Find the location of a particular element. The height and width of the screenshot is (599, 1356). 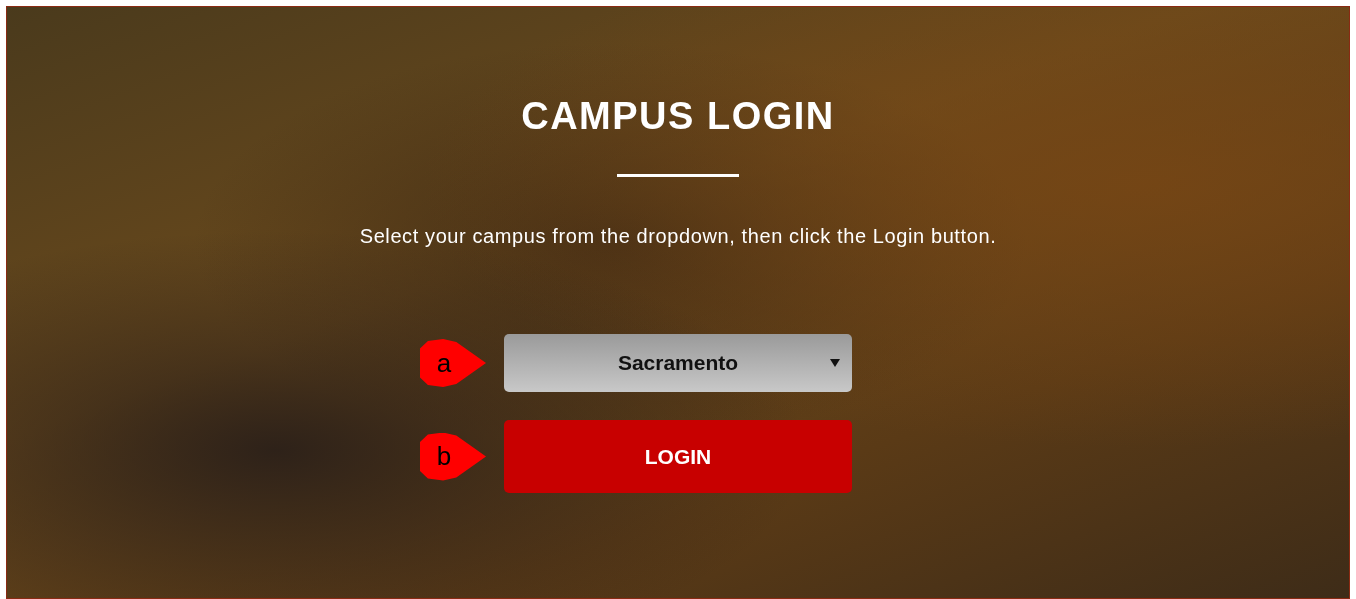

login-button: LOGIN is located at coordinates (678, 456).